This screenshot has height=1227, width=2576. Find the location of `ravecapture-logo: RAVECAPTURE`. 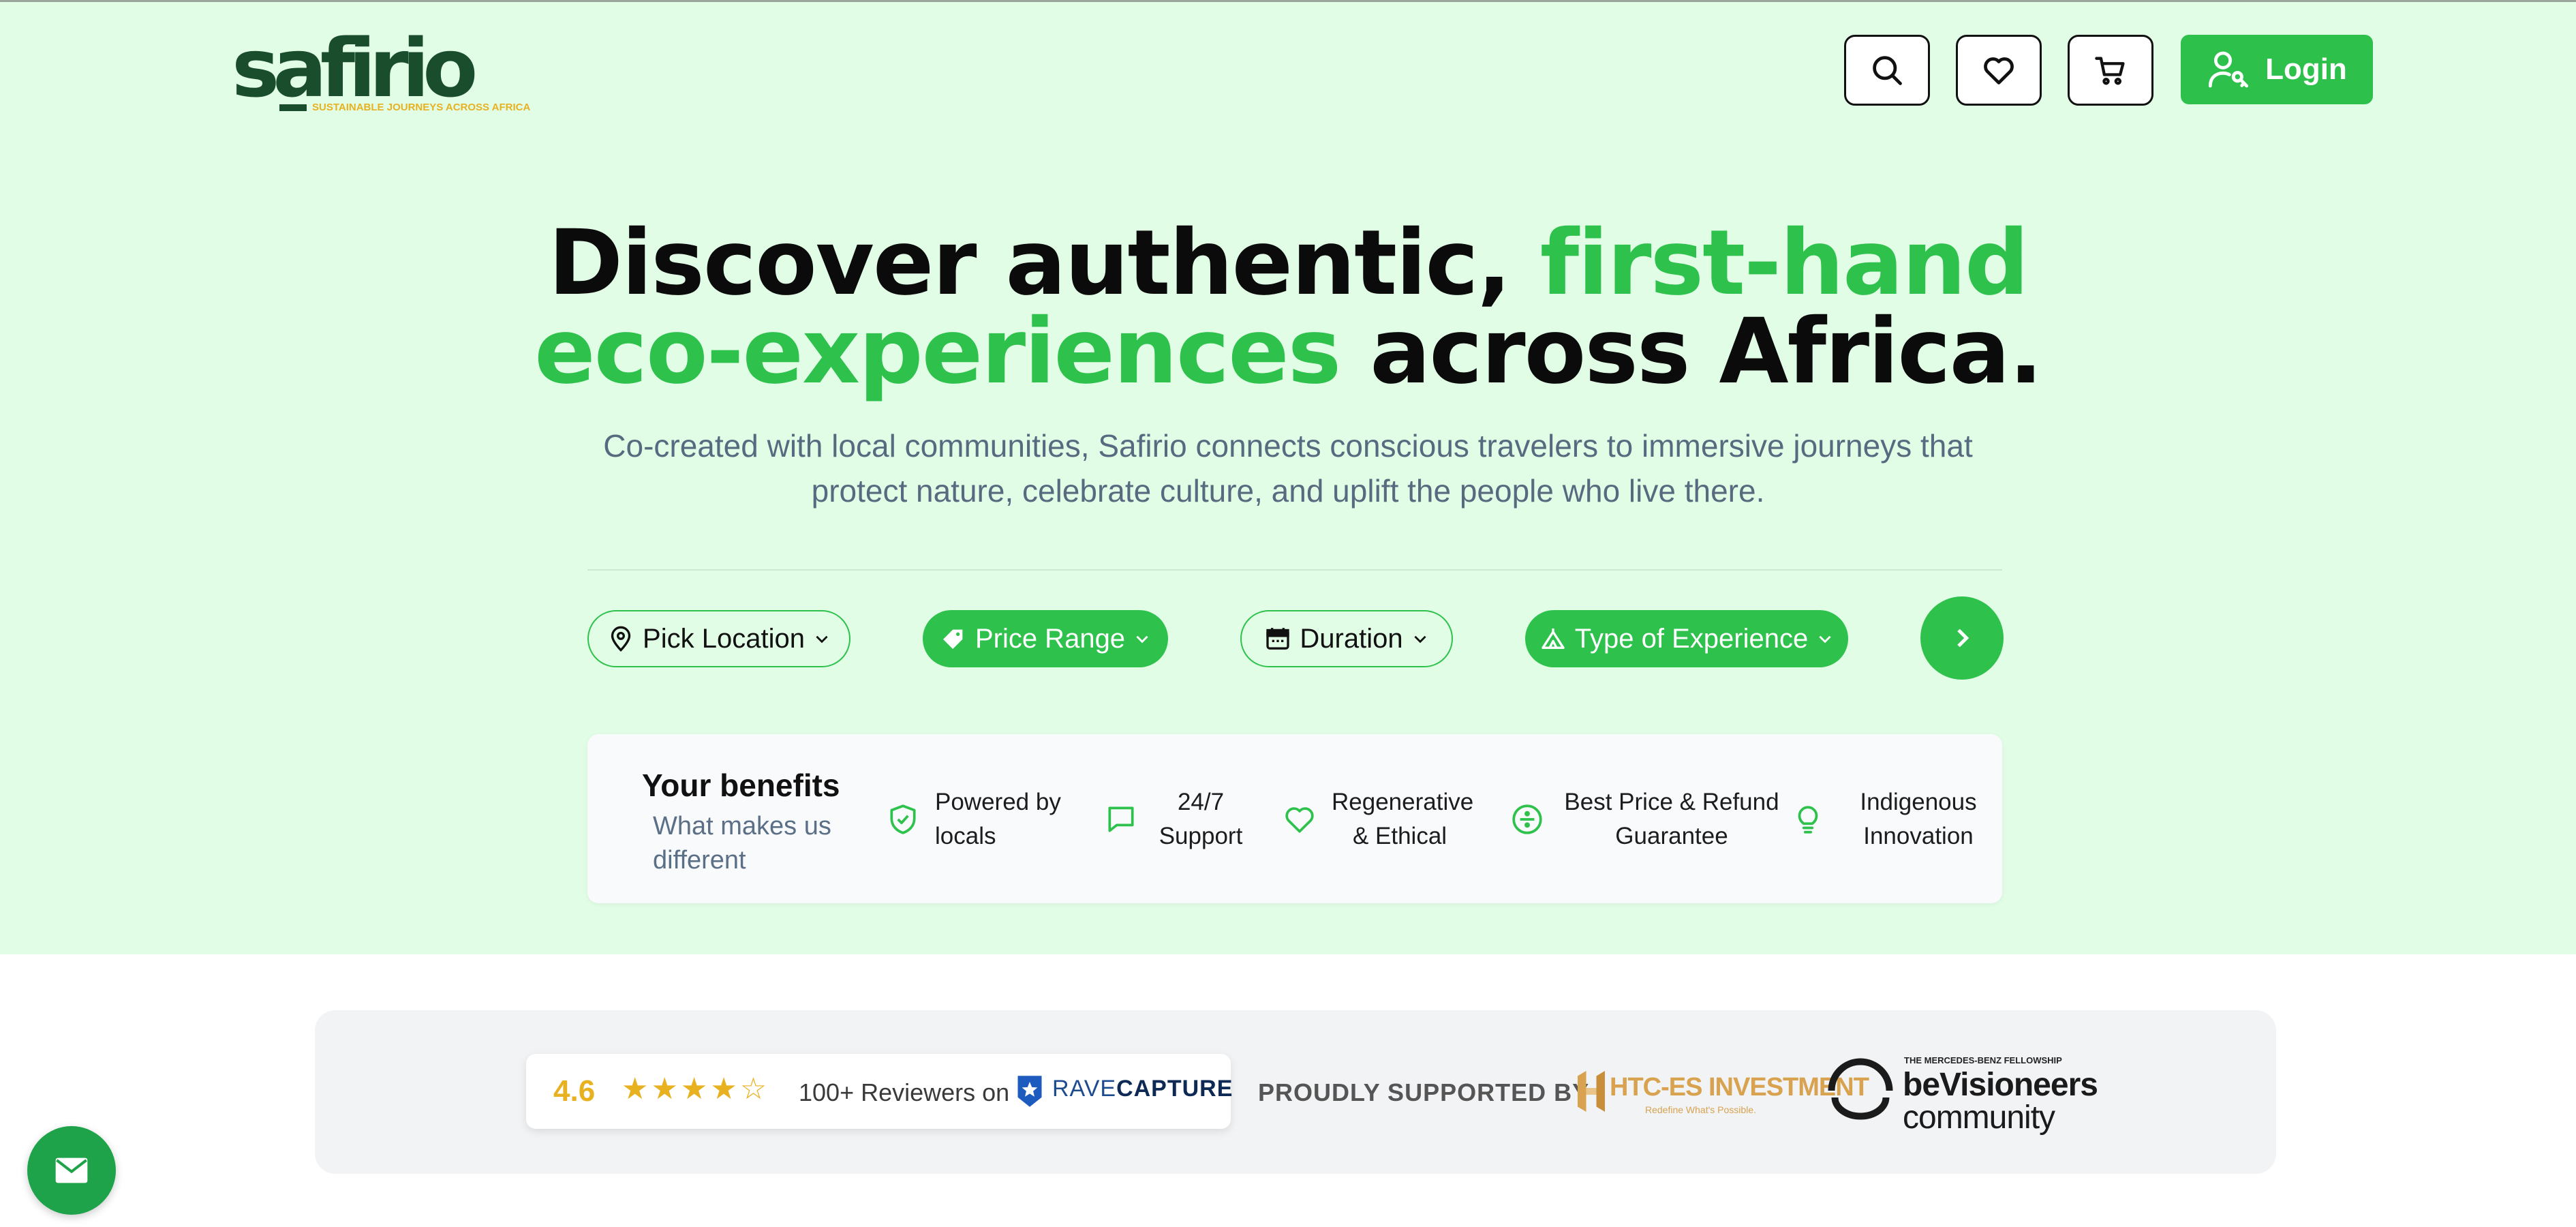

ravecapture-logo: RAVECAPTURE is located at coordinates (1142, 1089).